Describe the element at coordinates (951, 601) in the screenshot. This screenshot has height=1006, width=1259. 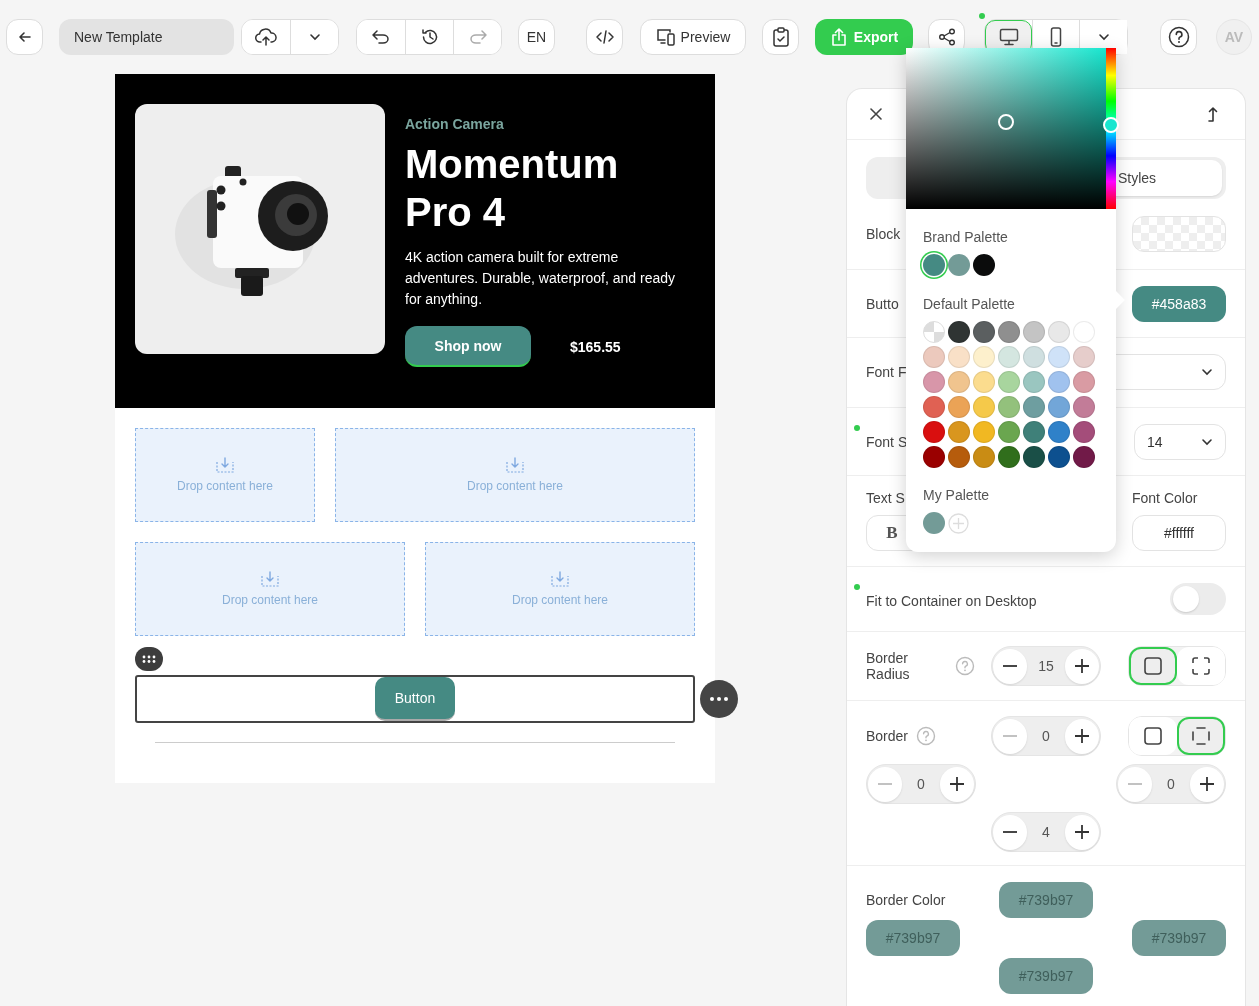
I see `field-label: Fit to Container on Desktop` at that location.